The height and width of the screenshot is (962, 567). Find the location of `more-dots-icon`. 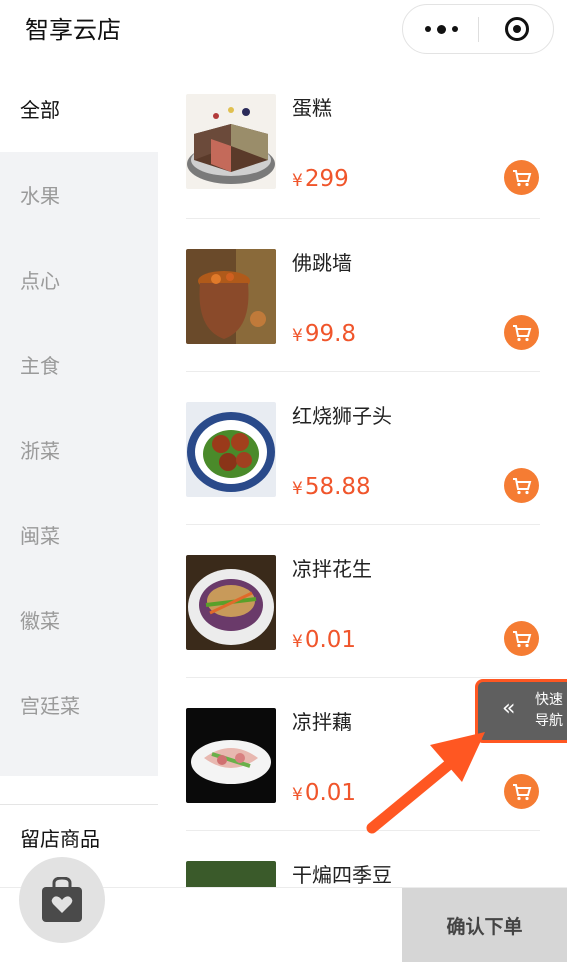

more-dots-icon is located at coordinates (441, 29).